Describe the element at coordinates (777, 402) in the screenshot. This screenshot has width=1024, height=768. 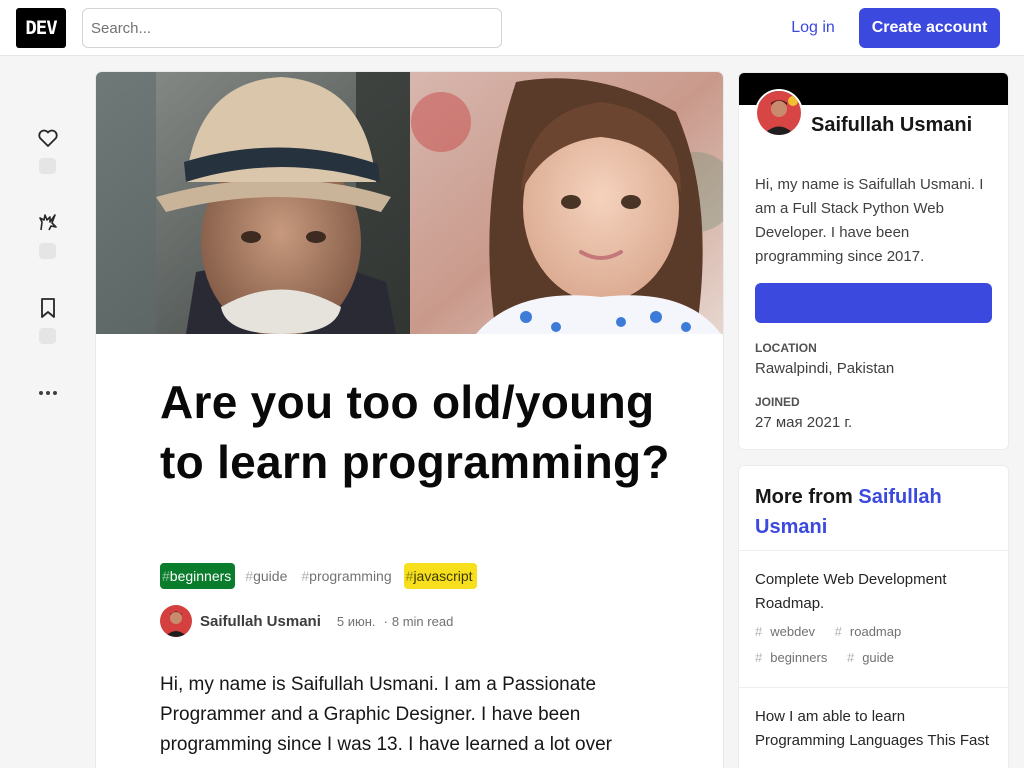
I see `joined-label: JOINED` at that location.